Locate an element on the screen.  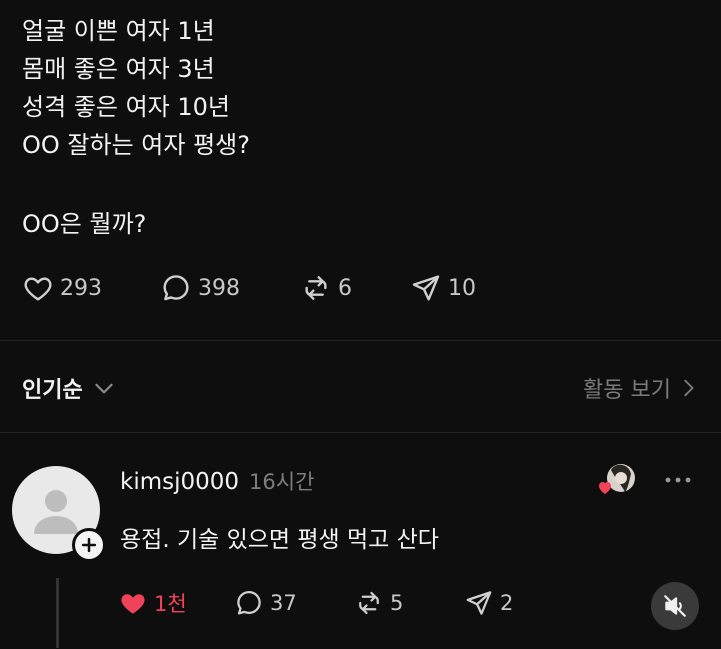
follow-add-button is located at coordinates (89, 545).